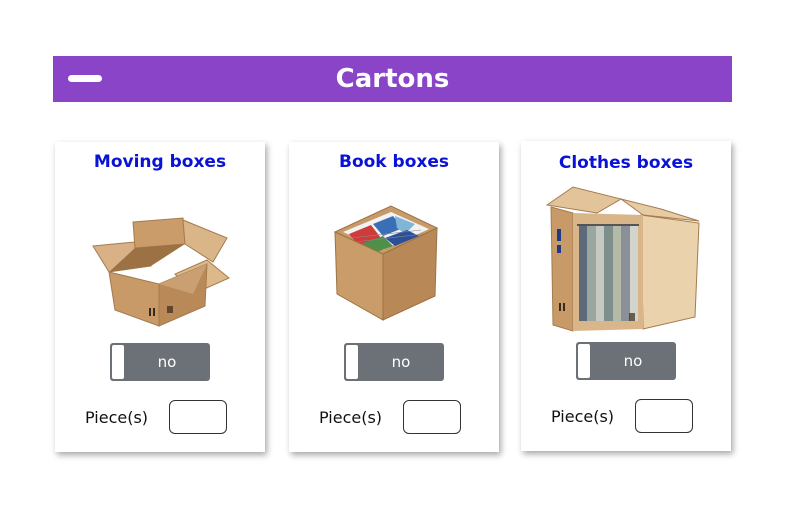  Describe the element at coordinates (626, 163) in the screenshot. I see `card-title: Clothes boxes` at that location.